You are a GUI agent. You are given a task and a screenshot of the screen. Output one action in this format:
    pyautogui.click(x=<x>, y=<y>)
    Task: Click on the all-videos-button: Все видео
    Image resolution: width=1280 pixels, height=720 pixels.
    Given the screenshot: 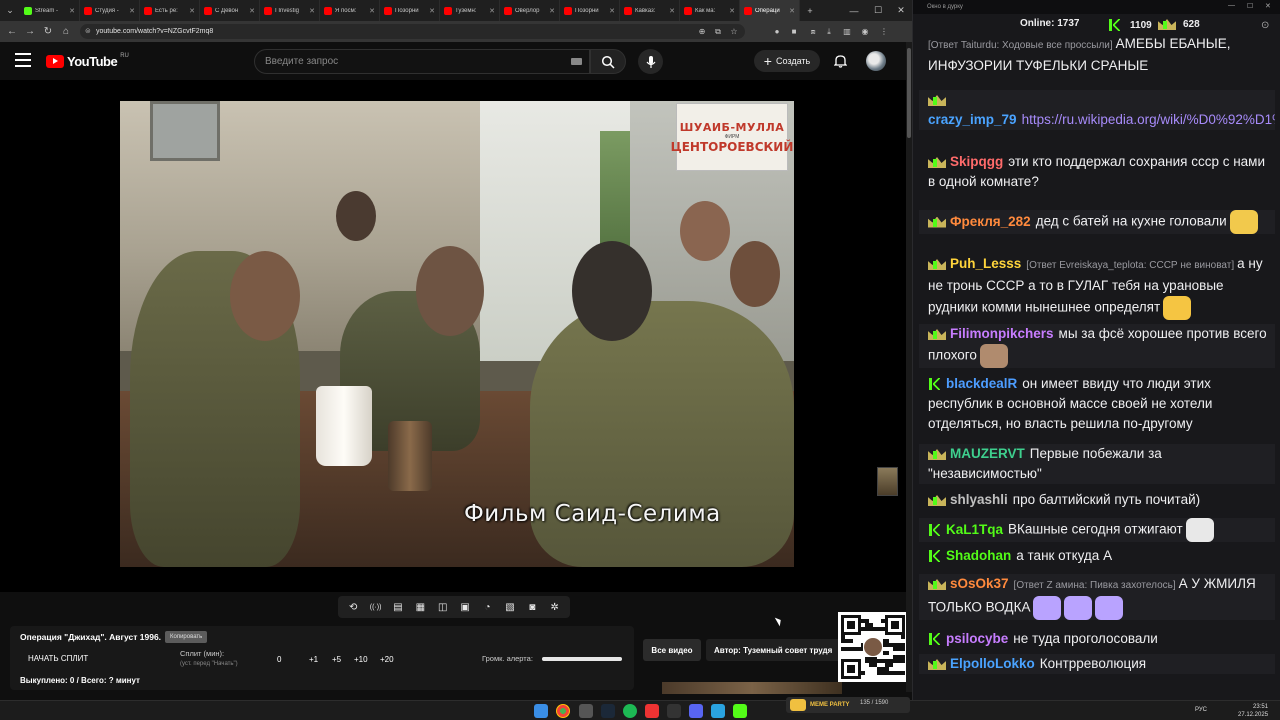 What is the action you would take?
    pyautogui.click(x=672, y=650)
    